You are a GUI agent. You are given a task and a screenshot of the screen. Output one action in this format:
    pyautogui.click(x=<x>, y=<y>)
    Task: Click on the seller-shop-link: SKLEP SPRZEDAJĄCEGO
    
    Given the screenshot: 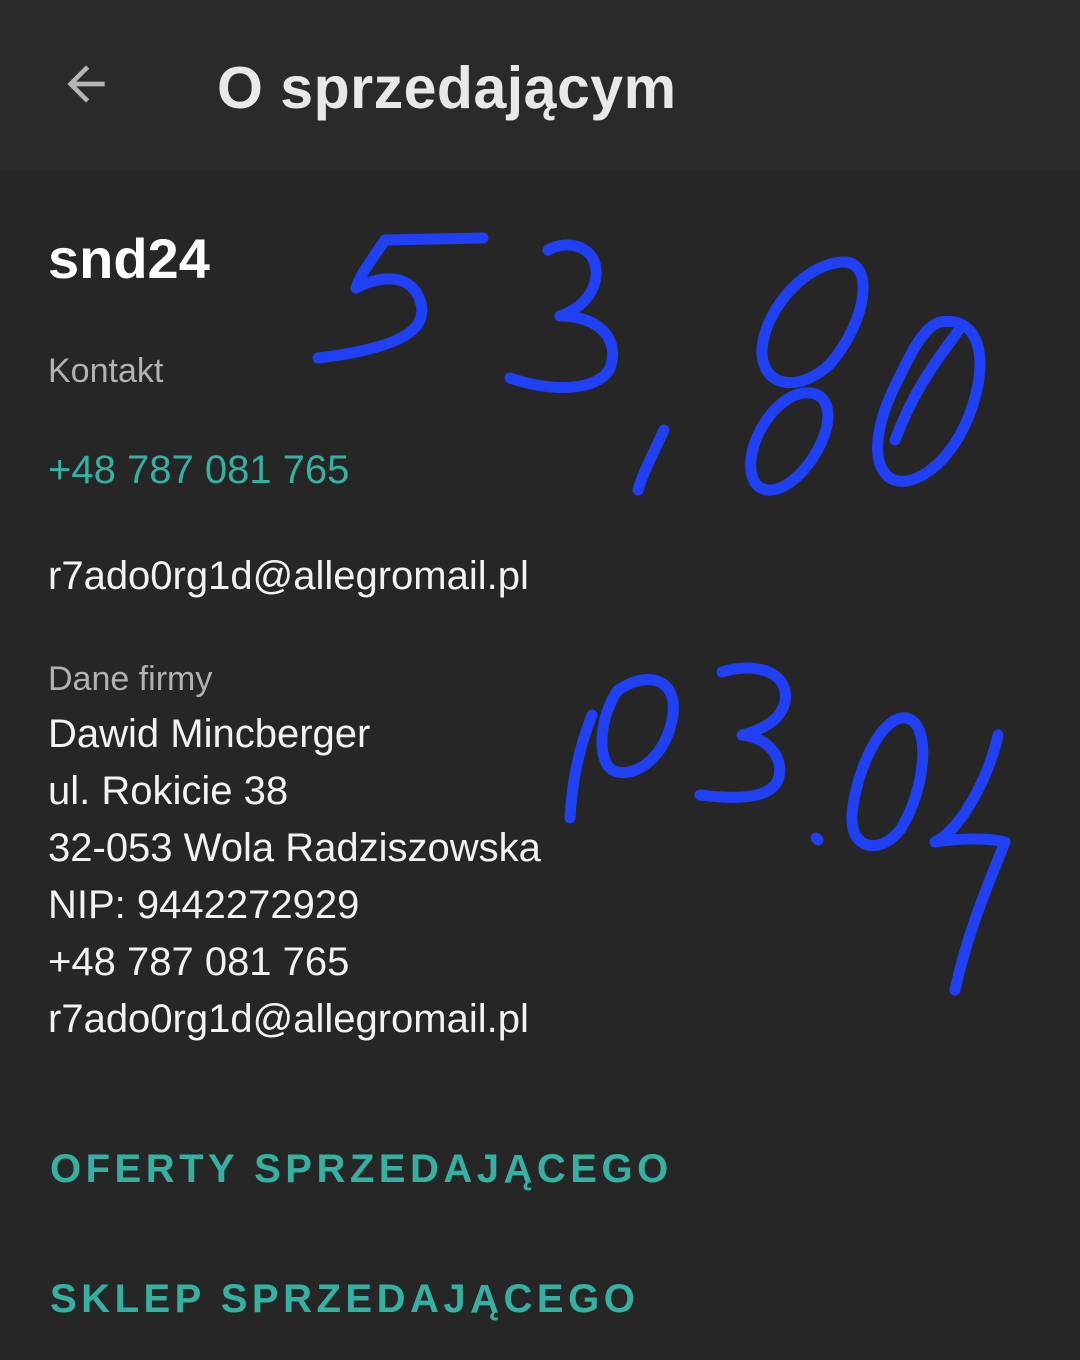 What is the action you would take?
    pyautogui.click(x=344, y=1299)
    